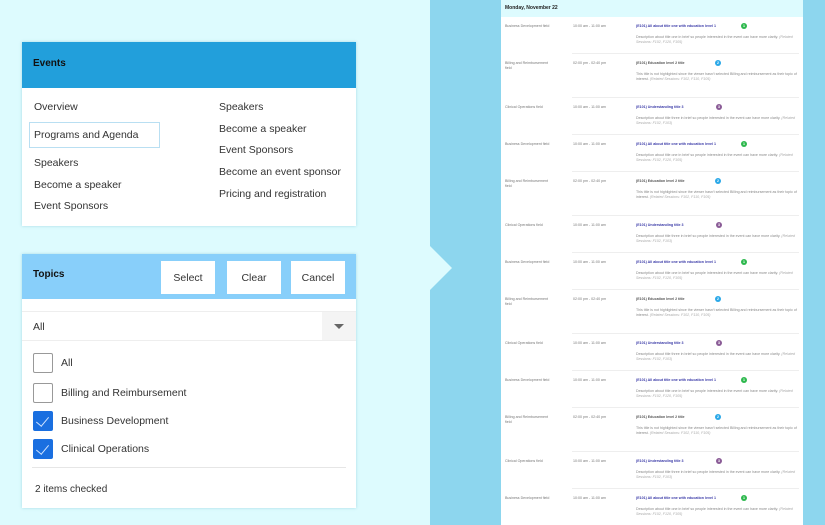 The width and height of the screenshot is (825, 525). What do you see at coordinates (43, 393) in the screenshot?
I see `checkbox-billing-and-reimbursement` at bounding box center [43, 393].